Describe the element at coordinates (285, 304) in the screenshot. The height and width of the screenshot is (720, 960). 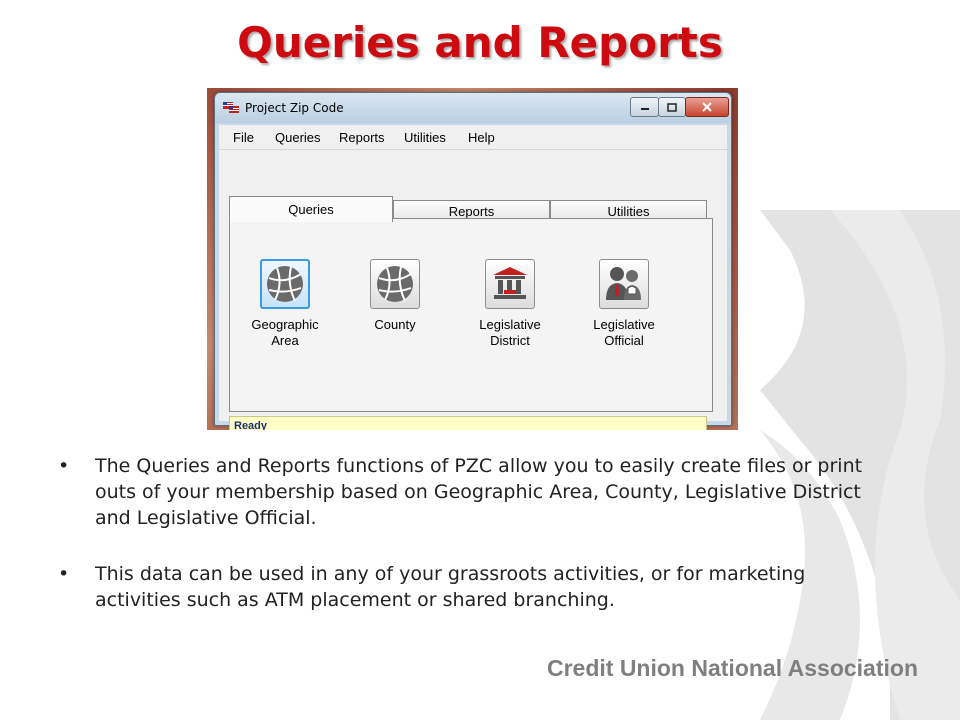
I see `geographic-area-button: Geographic Area` at that location.